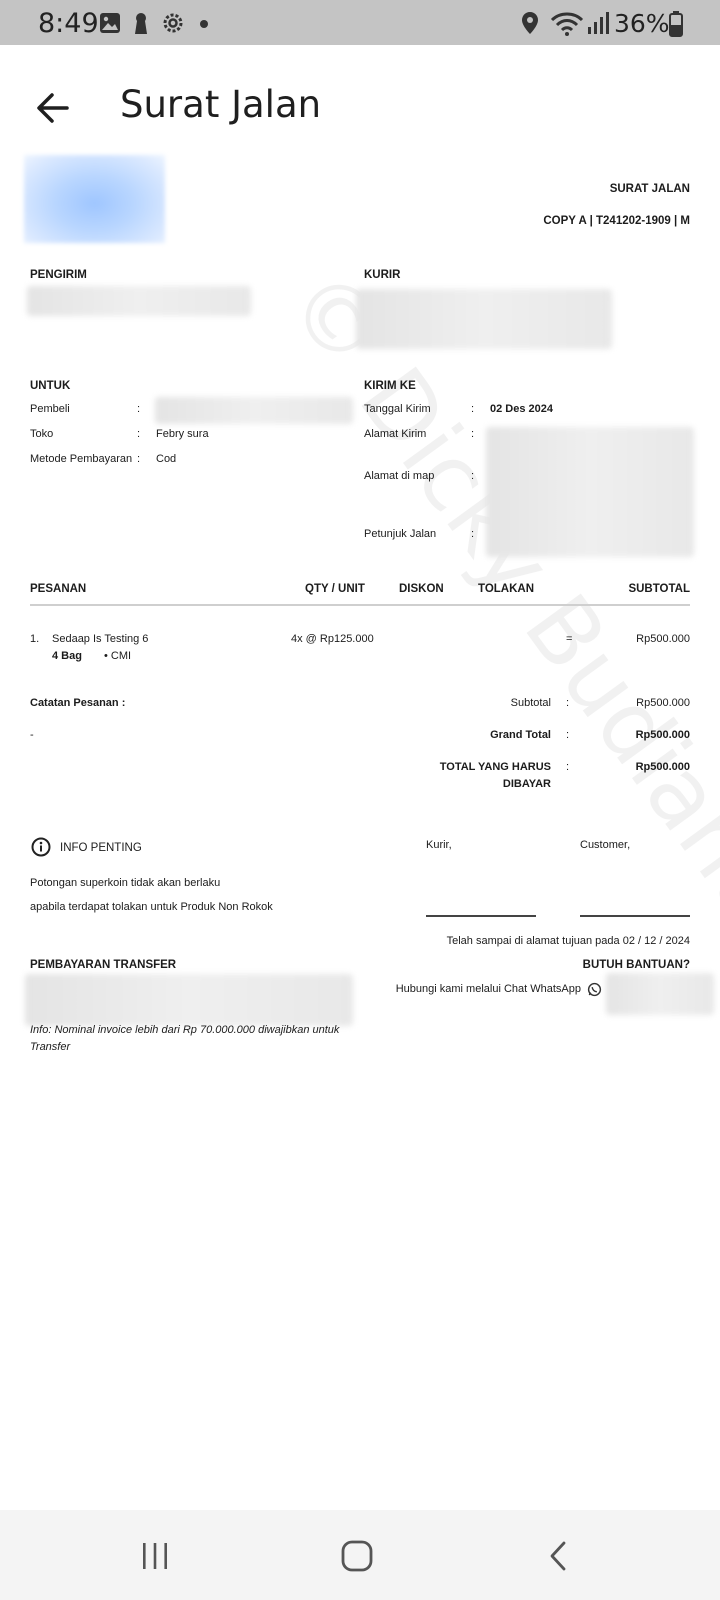 This screenshot has width=720, height=1600. I want to click on buyer-sep: :, so click(139, 409).